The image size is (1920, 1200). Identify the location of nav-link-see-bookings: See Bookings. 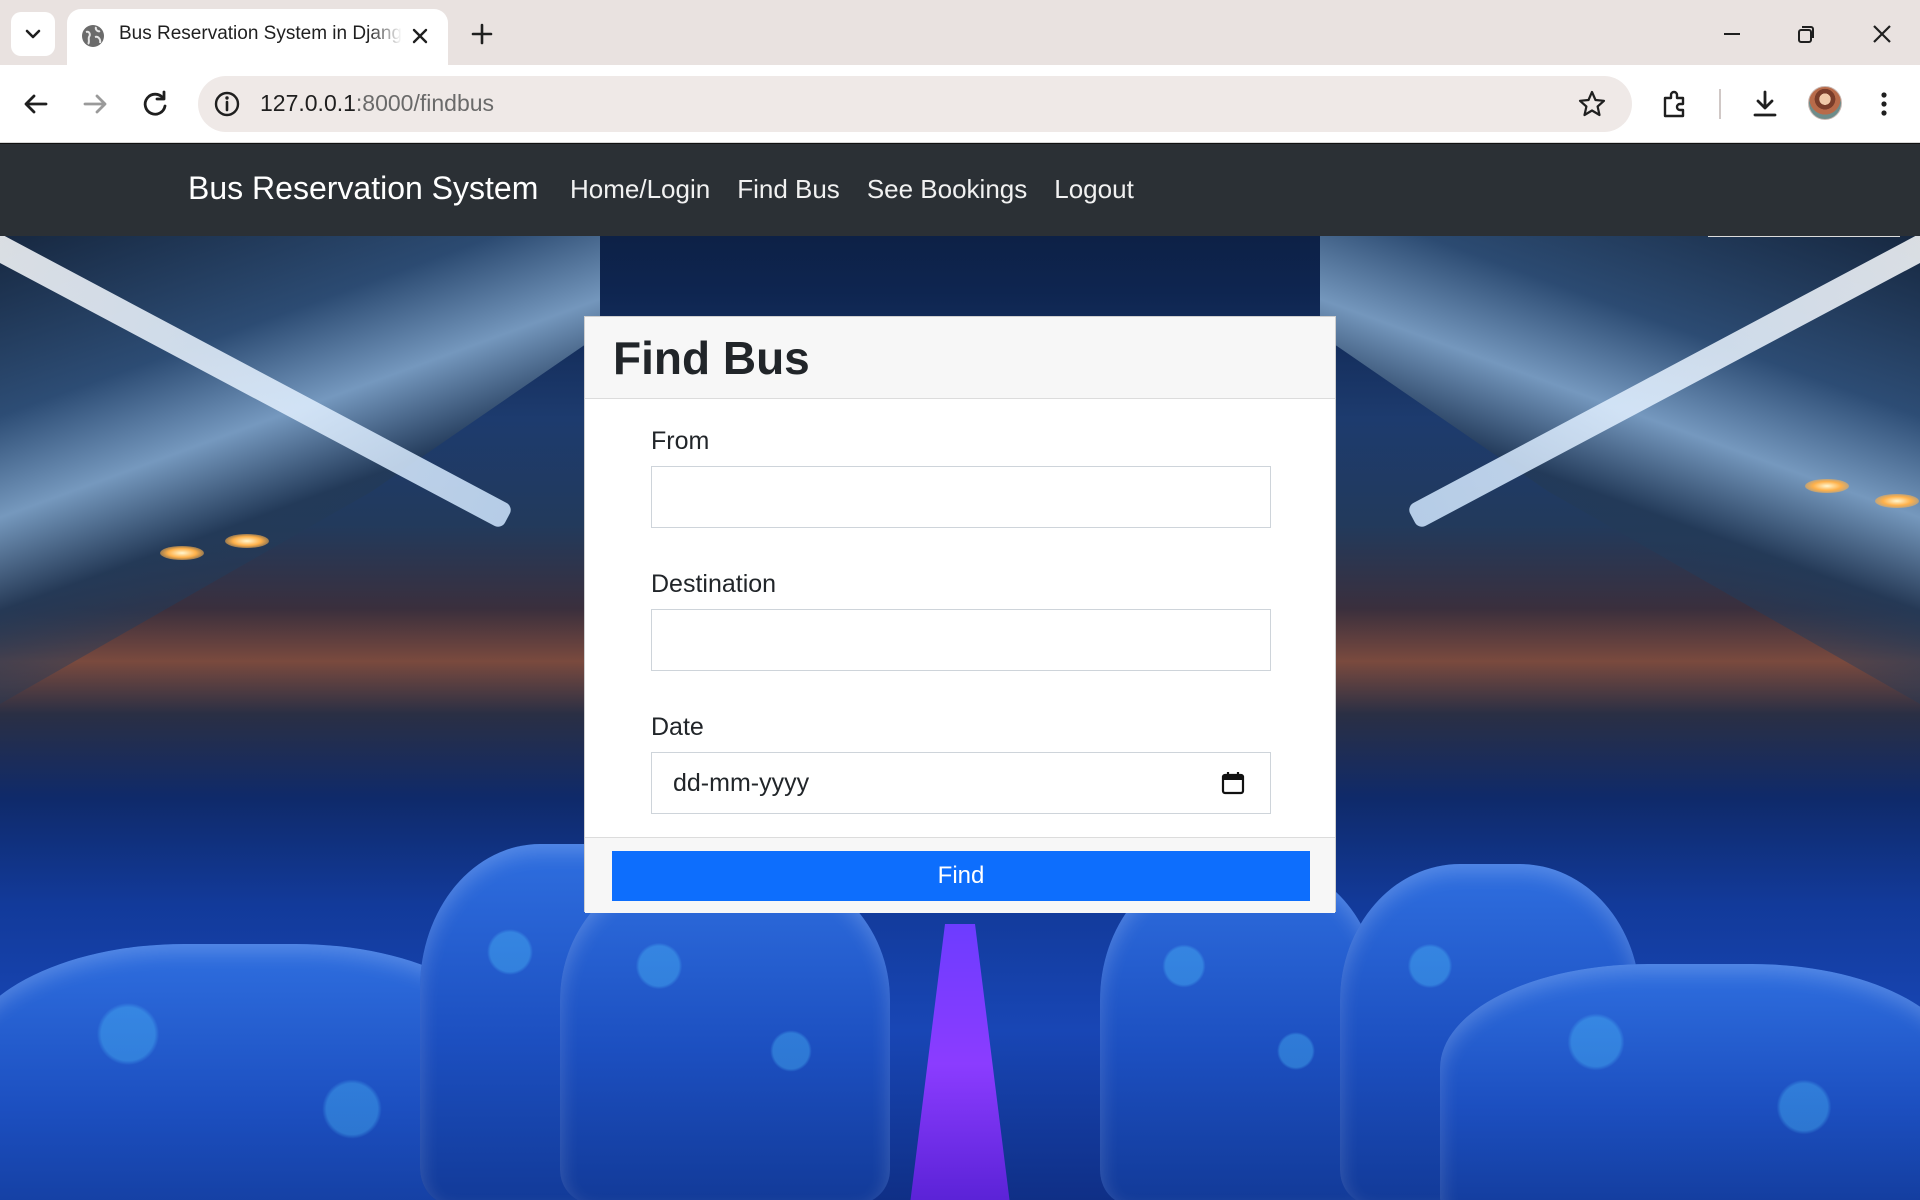
(947, 189).